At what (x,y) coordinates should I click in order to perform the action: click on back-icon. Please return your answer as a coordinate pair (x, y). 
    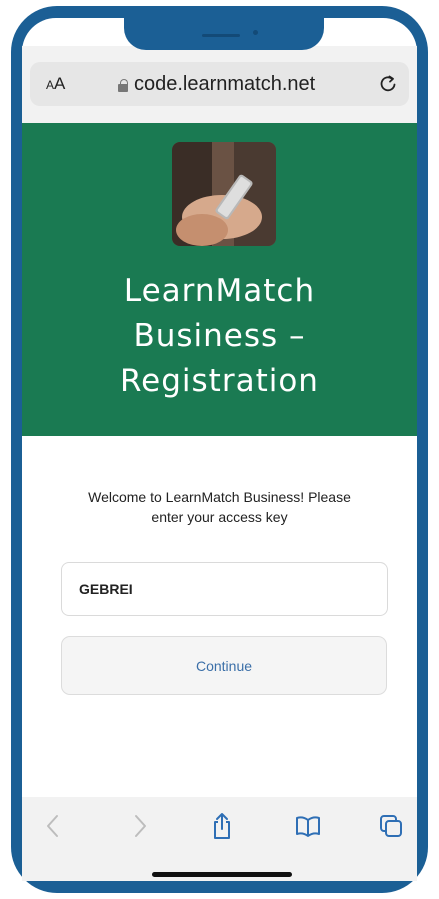
    Looking at the image, I should click on (53, 826).